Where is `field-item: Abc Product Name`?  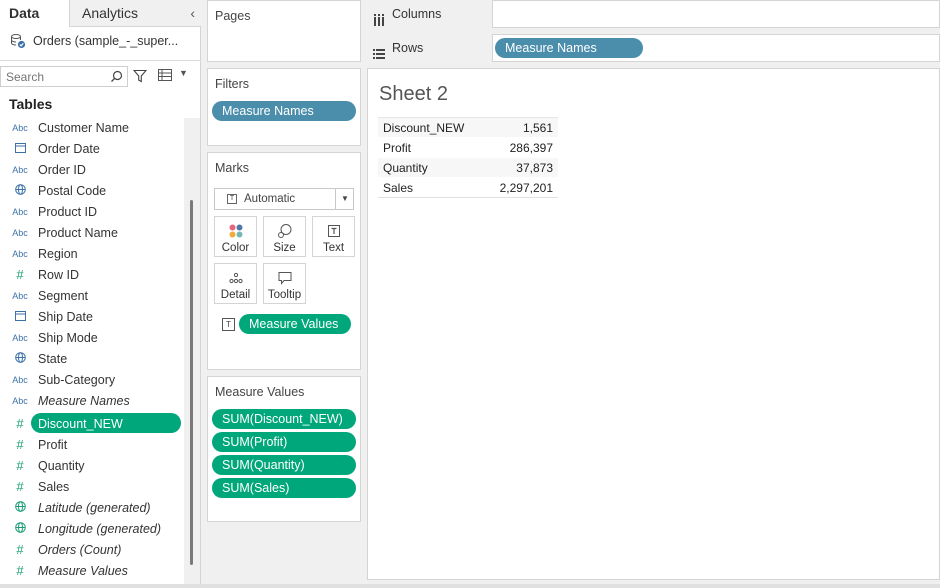 field-item: Abc Product Name is located at coordinates (92, 232).